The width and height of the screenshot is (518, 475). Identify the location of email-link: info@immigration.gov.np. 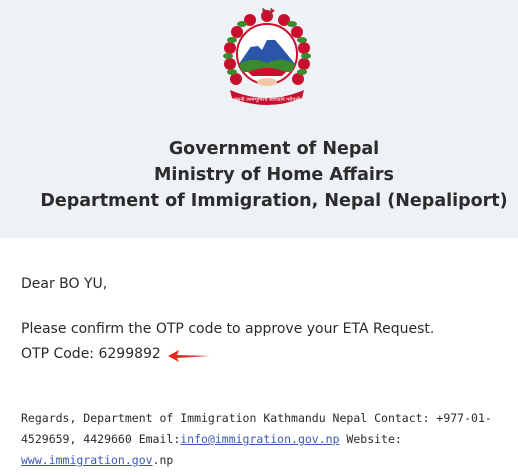
(259, 439).